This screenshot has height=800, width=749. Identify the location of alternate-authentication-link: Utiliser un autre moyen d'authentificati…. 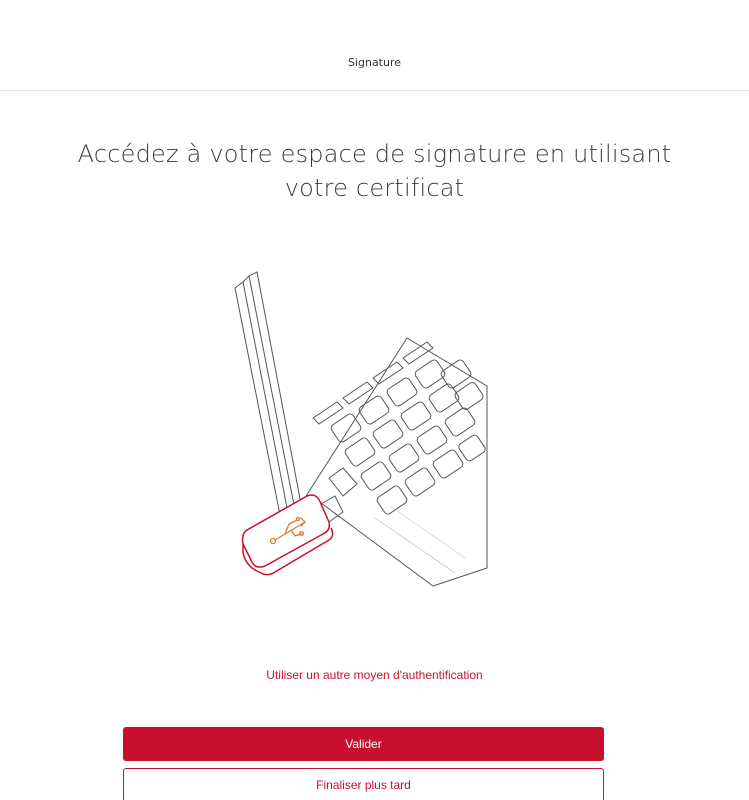
(374, 675).